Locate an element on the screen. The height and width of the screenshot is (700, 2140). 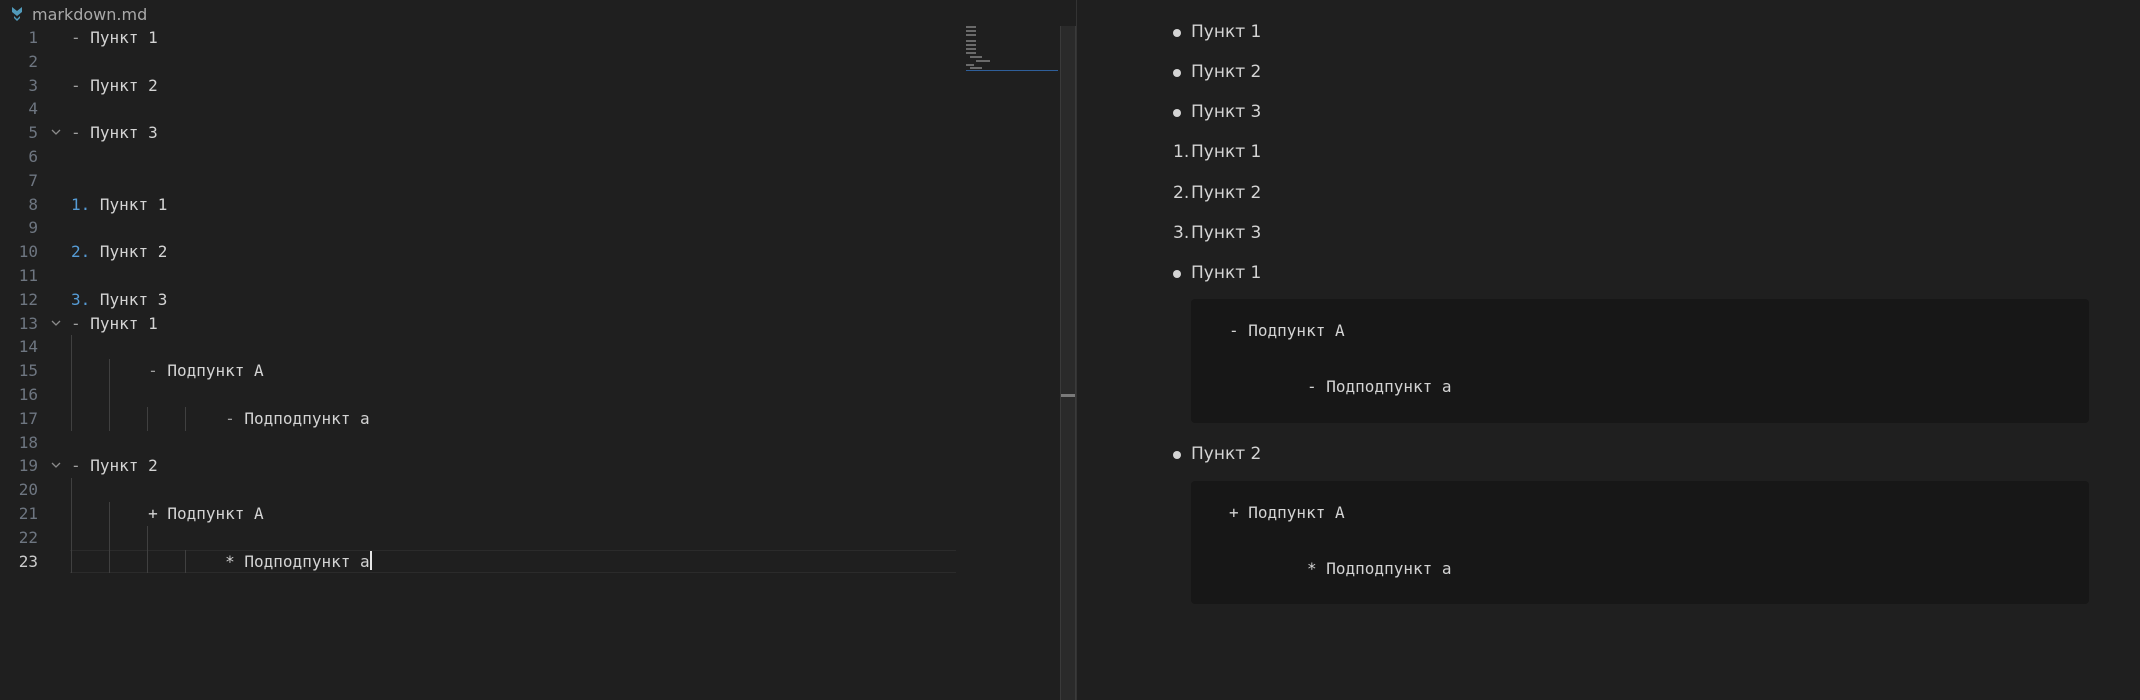
line-text: - Подпункт A is located at coordinates (167, 371).